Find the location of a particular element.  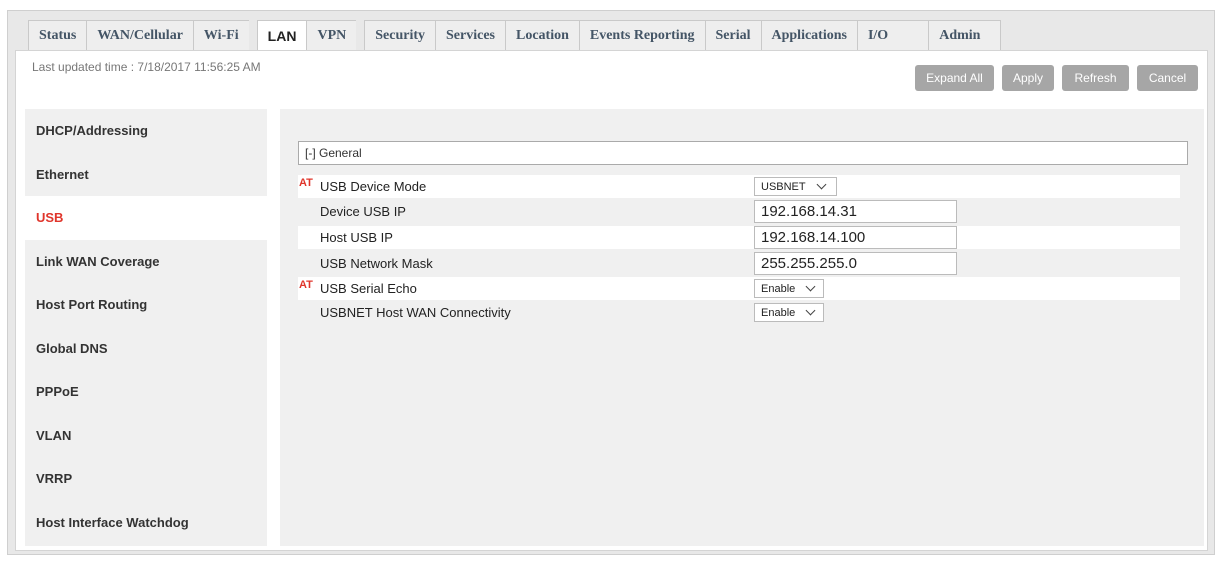

tab-status: Status is located at coordinates (57, 35).